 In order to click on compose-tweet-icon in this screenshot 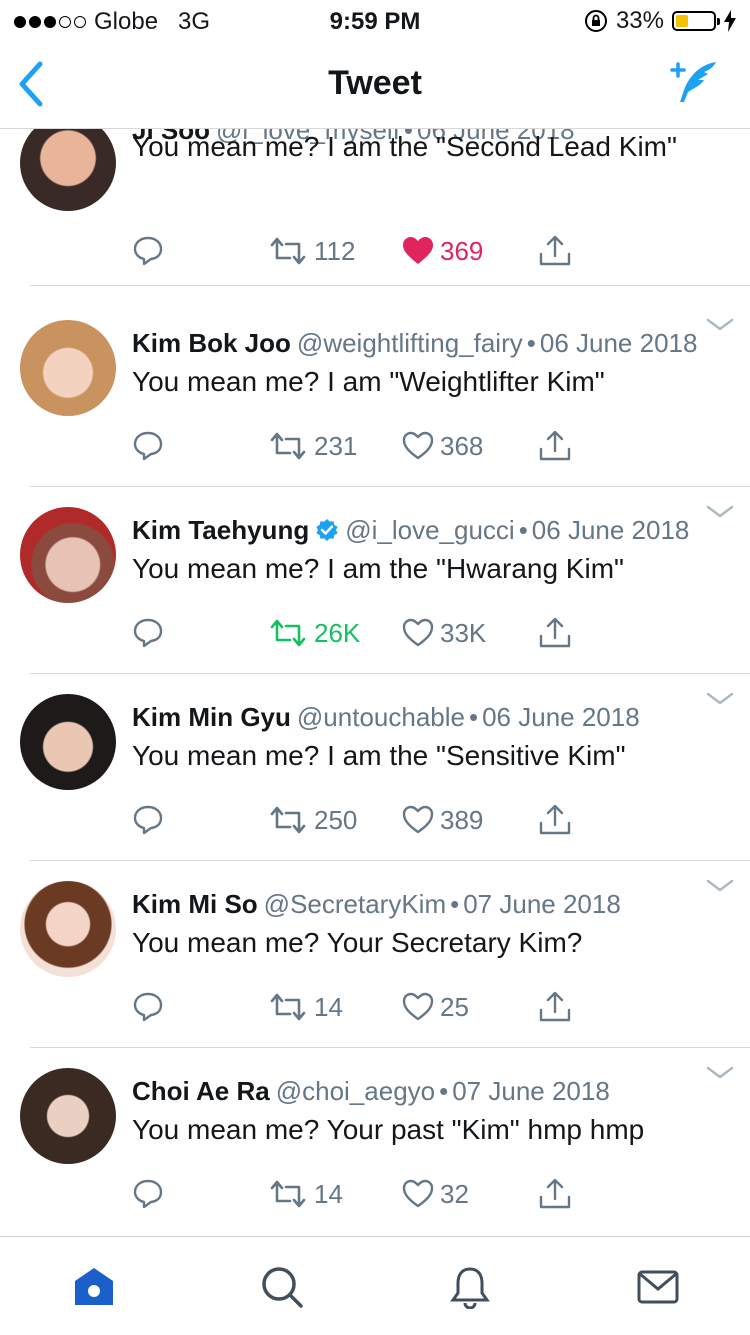, I will do `click(694, 82)`.